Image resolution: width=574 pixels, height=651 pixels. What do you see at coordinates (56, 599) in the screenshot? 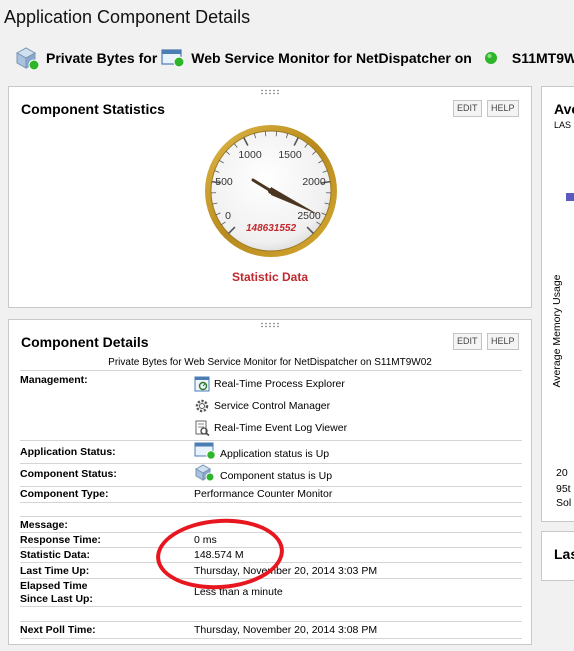
I see `elapsed-time-label-2: Since Last Up:` at bounding box center [56, 599].